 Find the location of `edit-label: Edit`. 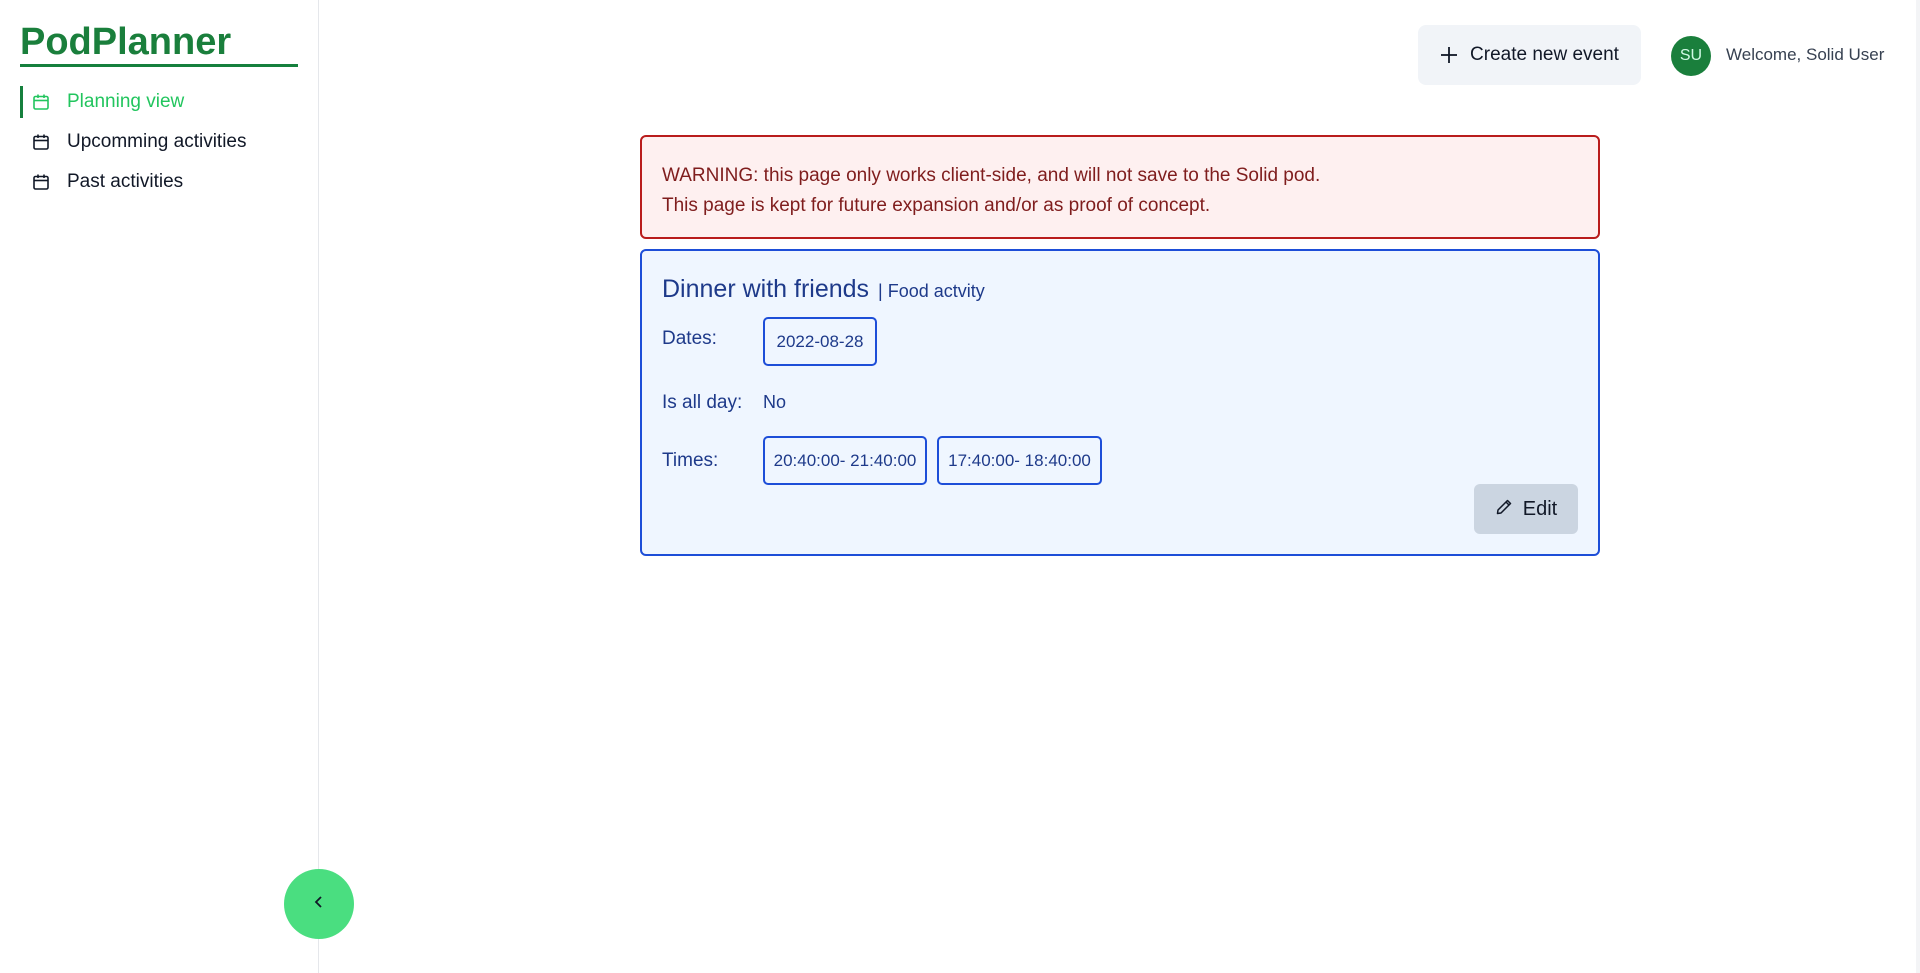

edit-label: Edit is located at coordinates (1540, 508).